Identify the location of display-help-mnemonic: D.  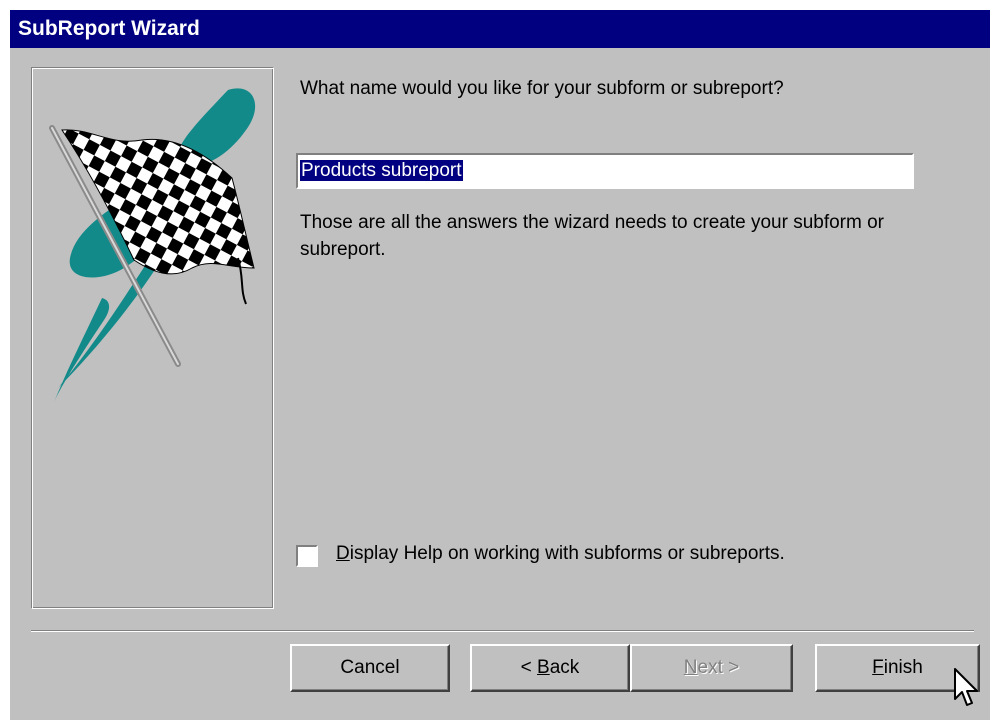
(343, 553).